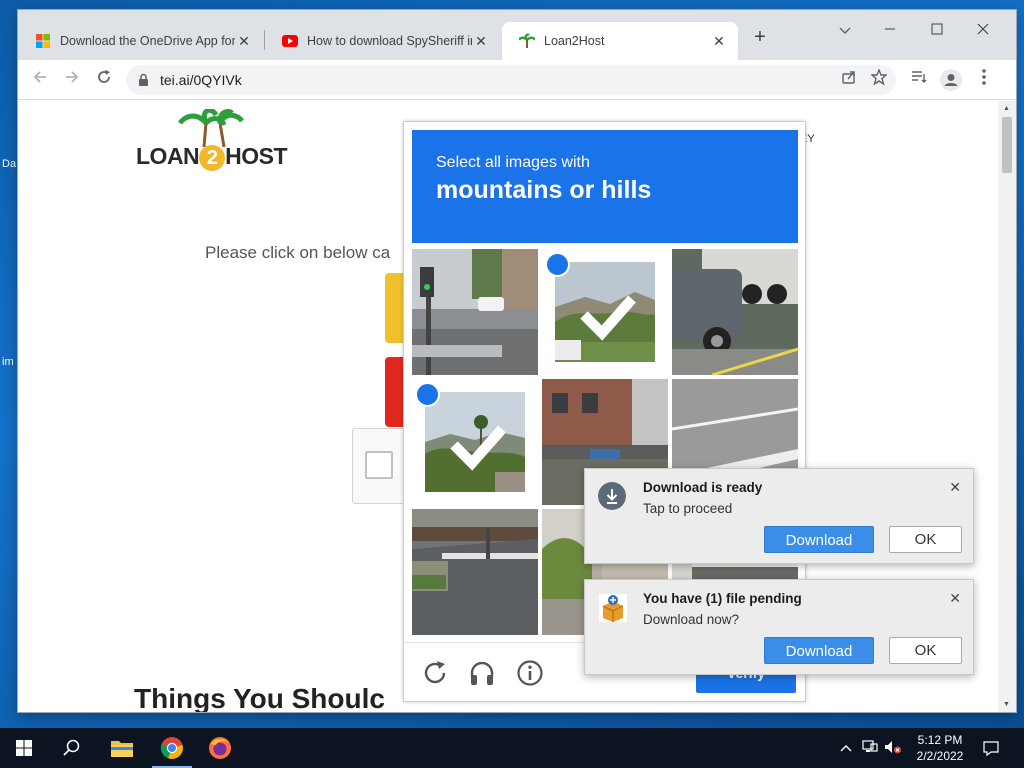 The image size is (1024, 768). Describe the element at coordinates (40, 80) in the screenshot. I see `back-arrow-icon` at that location.